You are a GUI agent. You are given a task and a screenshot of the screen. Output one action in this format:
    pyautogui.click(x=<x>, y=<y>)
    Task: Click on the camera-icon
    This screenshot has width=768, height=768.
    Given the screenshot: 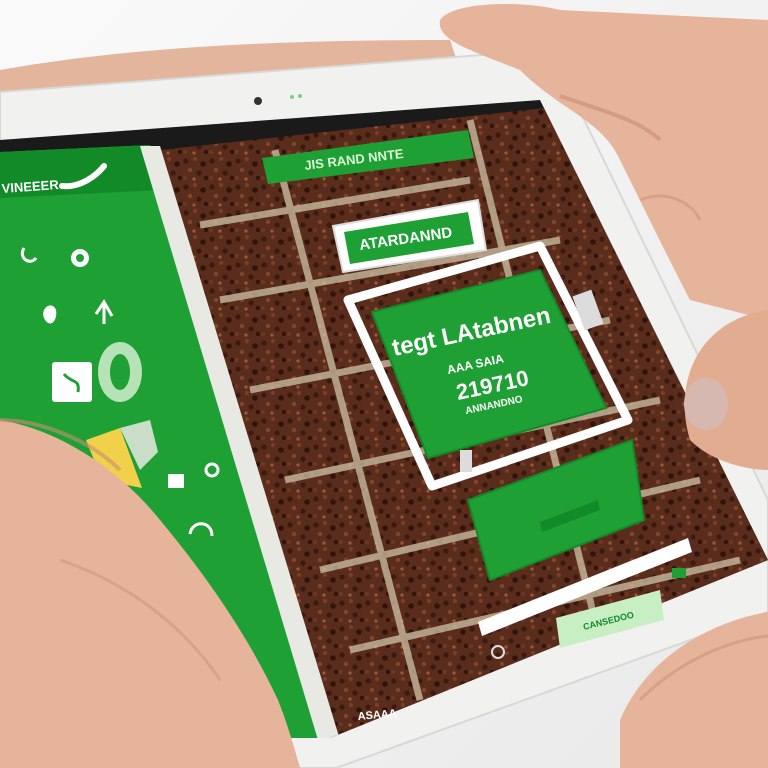 What is the action you would take?
    pyautogui.click(x=258, y=101)
    